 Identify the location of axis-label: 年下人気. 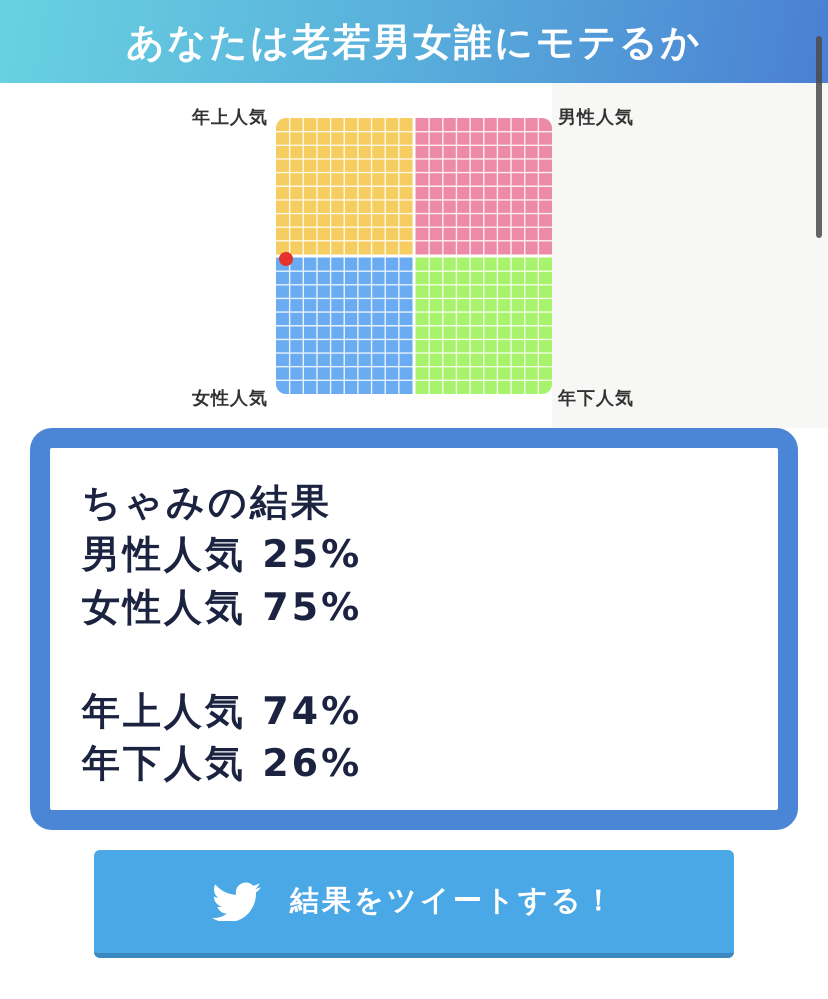
(596, 399).